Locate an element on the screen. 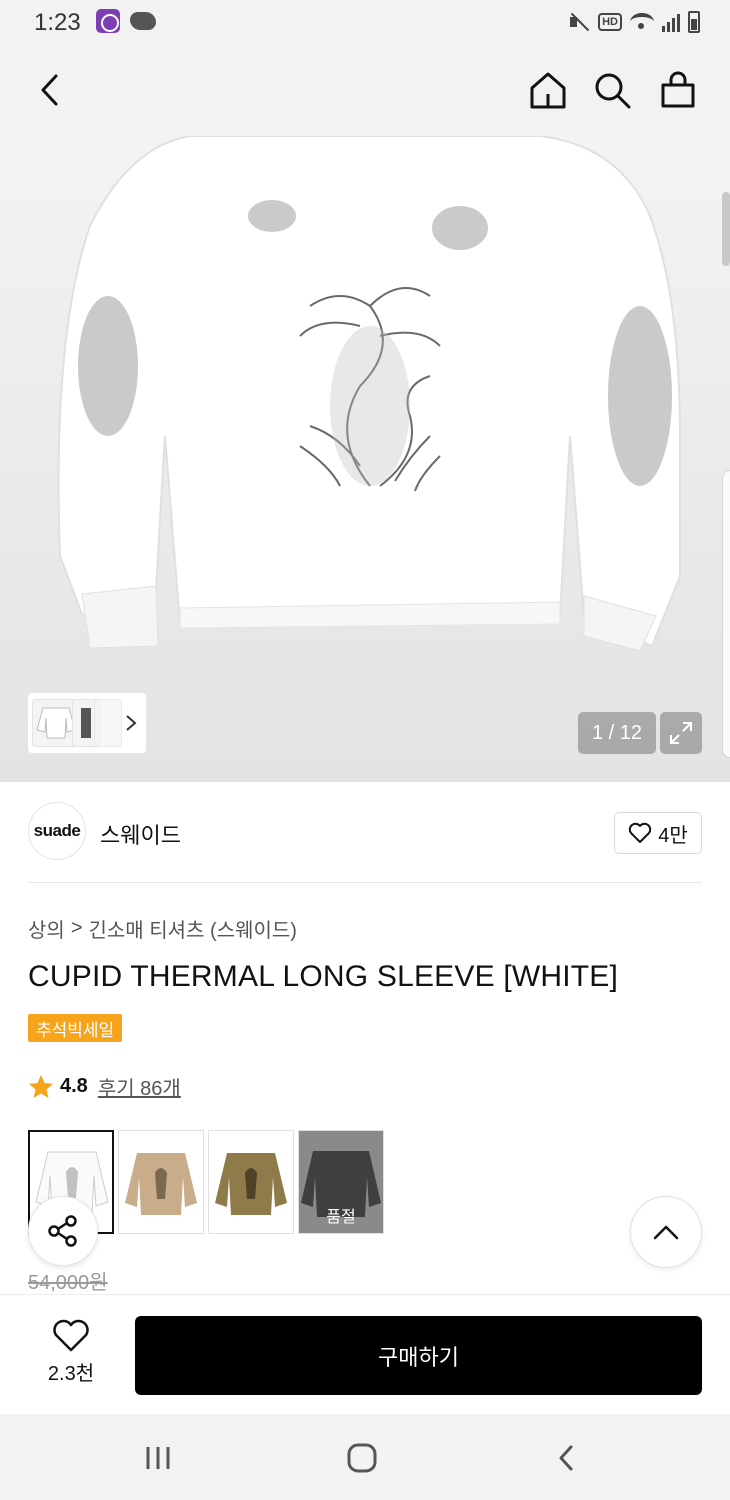 The image size is (730, 1500). home-button is located at coordinates (548, 90).